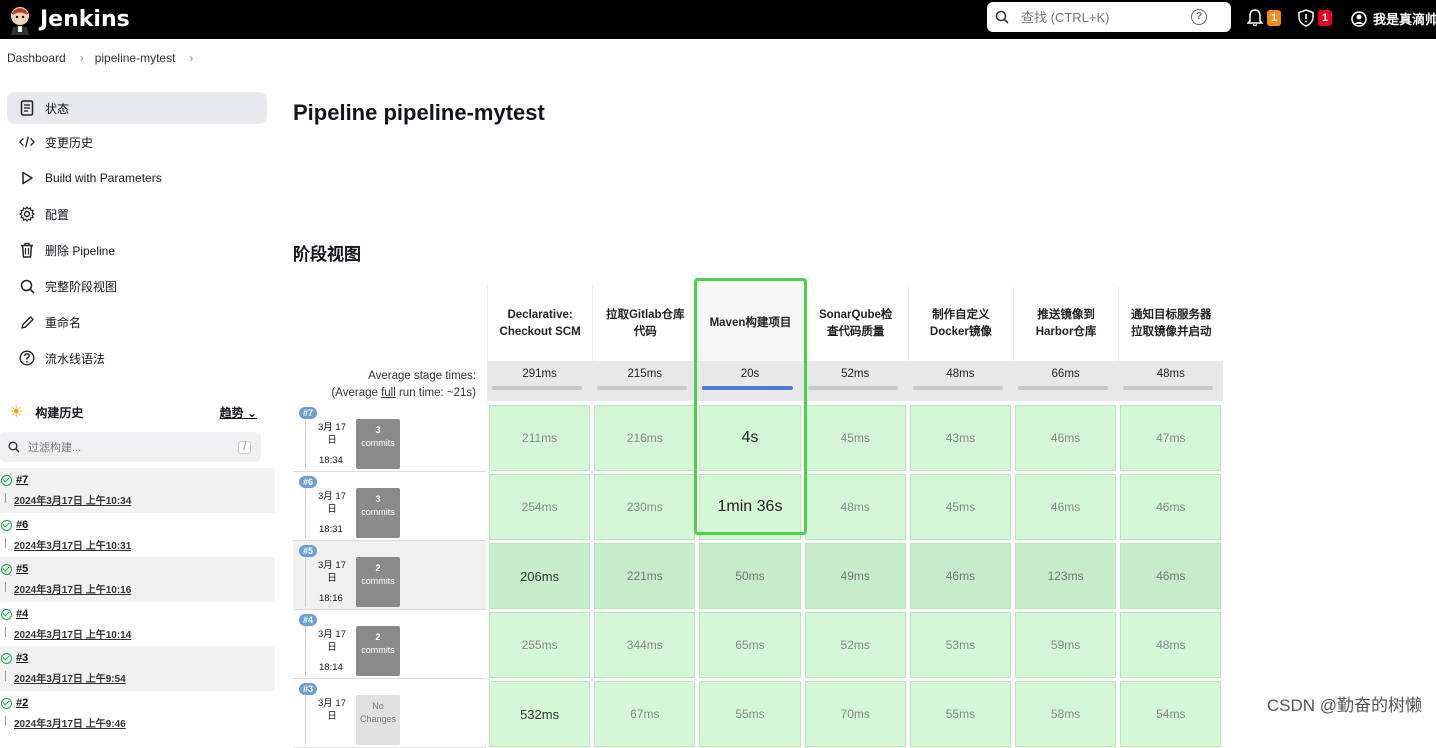  Describe the element at coordinates (244, 447) in the screenshot. I see `filter-shortcut: /` at that location.